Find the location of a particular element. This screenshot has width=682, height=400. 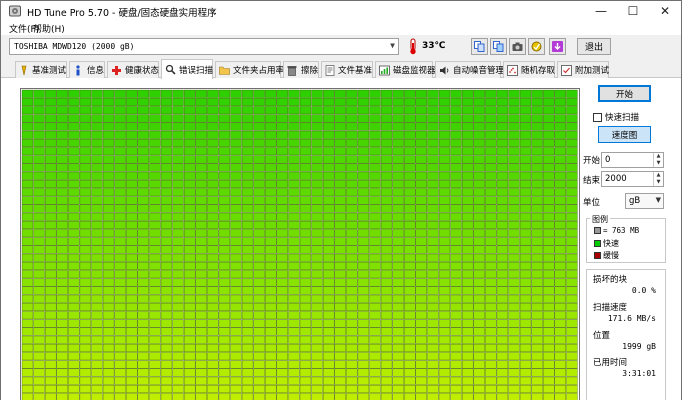

download-button is located at coordinates (557, 46).